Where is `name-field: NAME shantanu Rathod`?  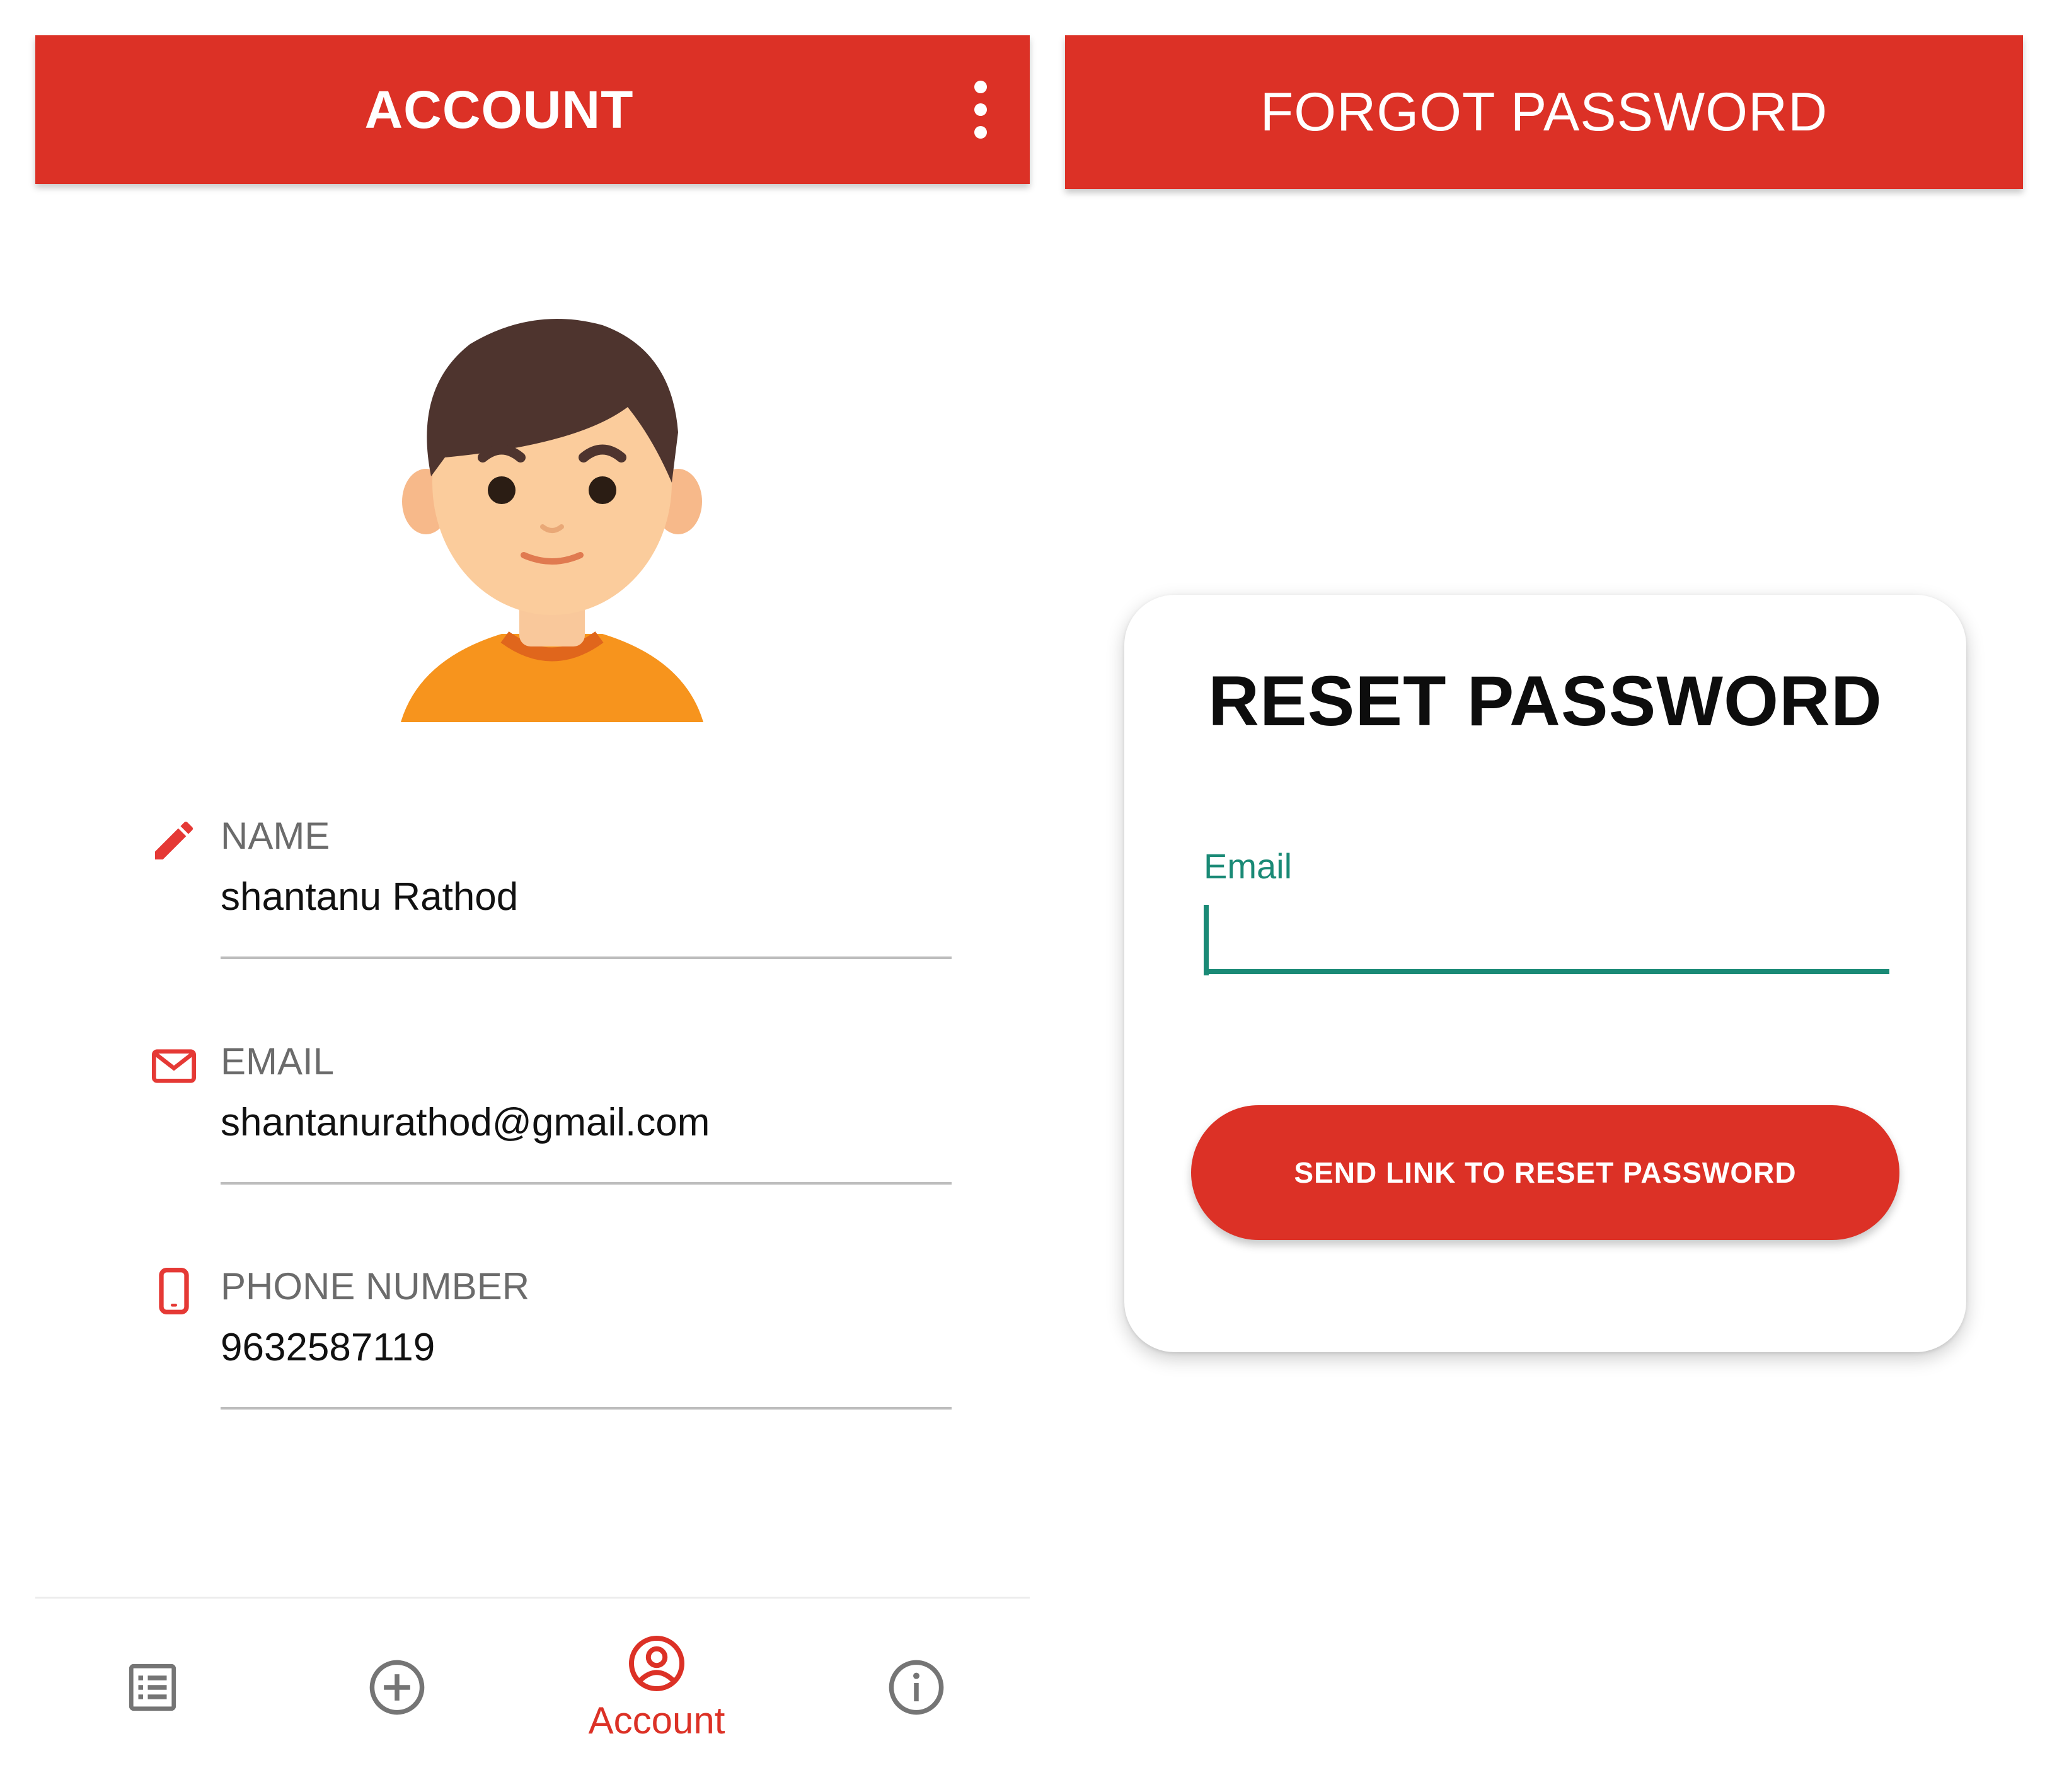 name-field: NAME shantanu Rathod is located at coordinates (568, 887).